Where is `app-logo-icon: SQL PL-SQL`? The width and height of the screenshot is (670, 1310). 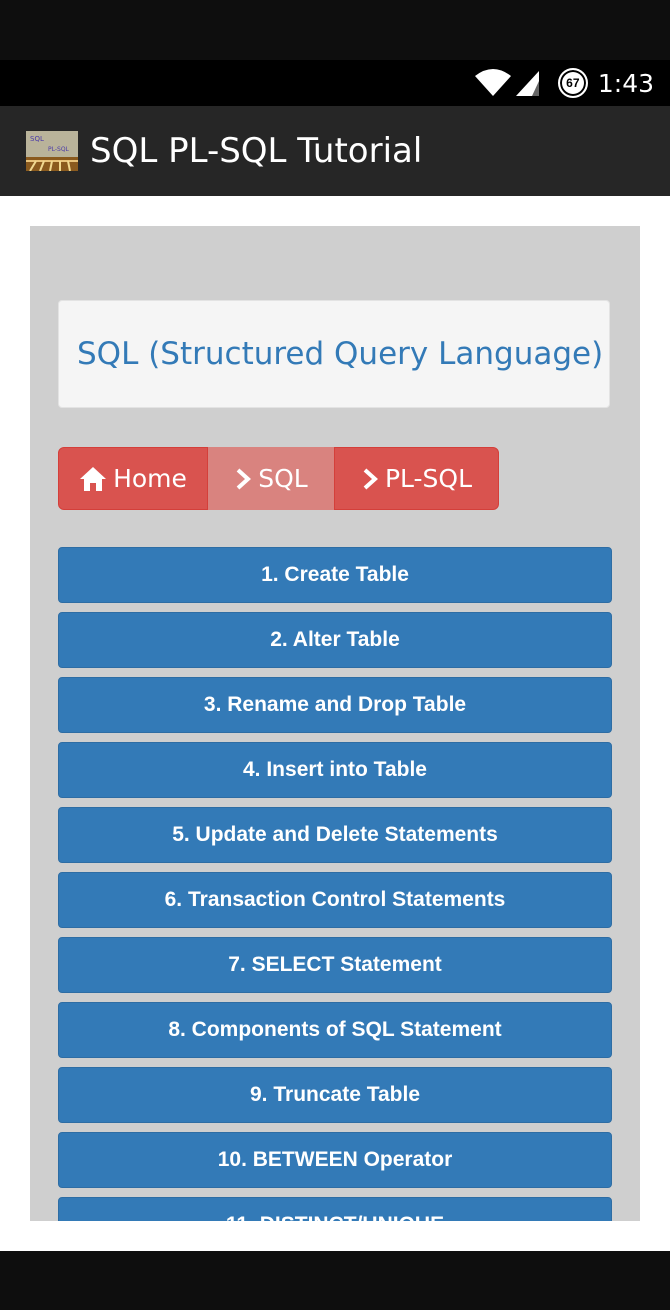 app-logo-icon: SQL PL-SQL is located at coordinates (52, 151).